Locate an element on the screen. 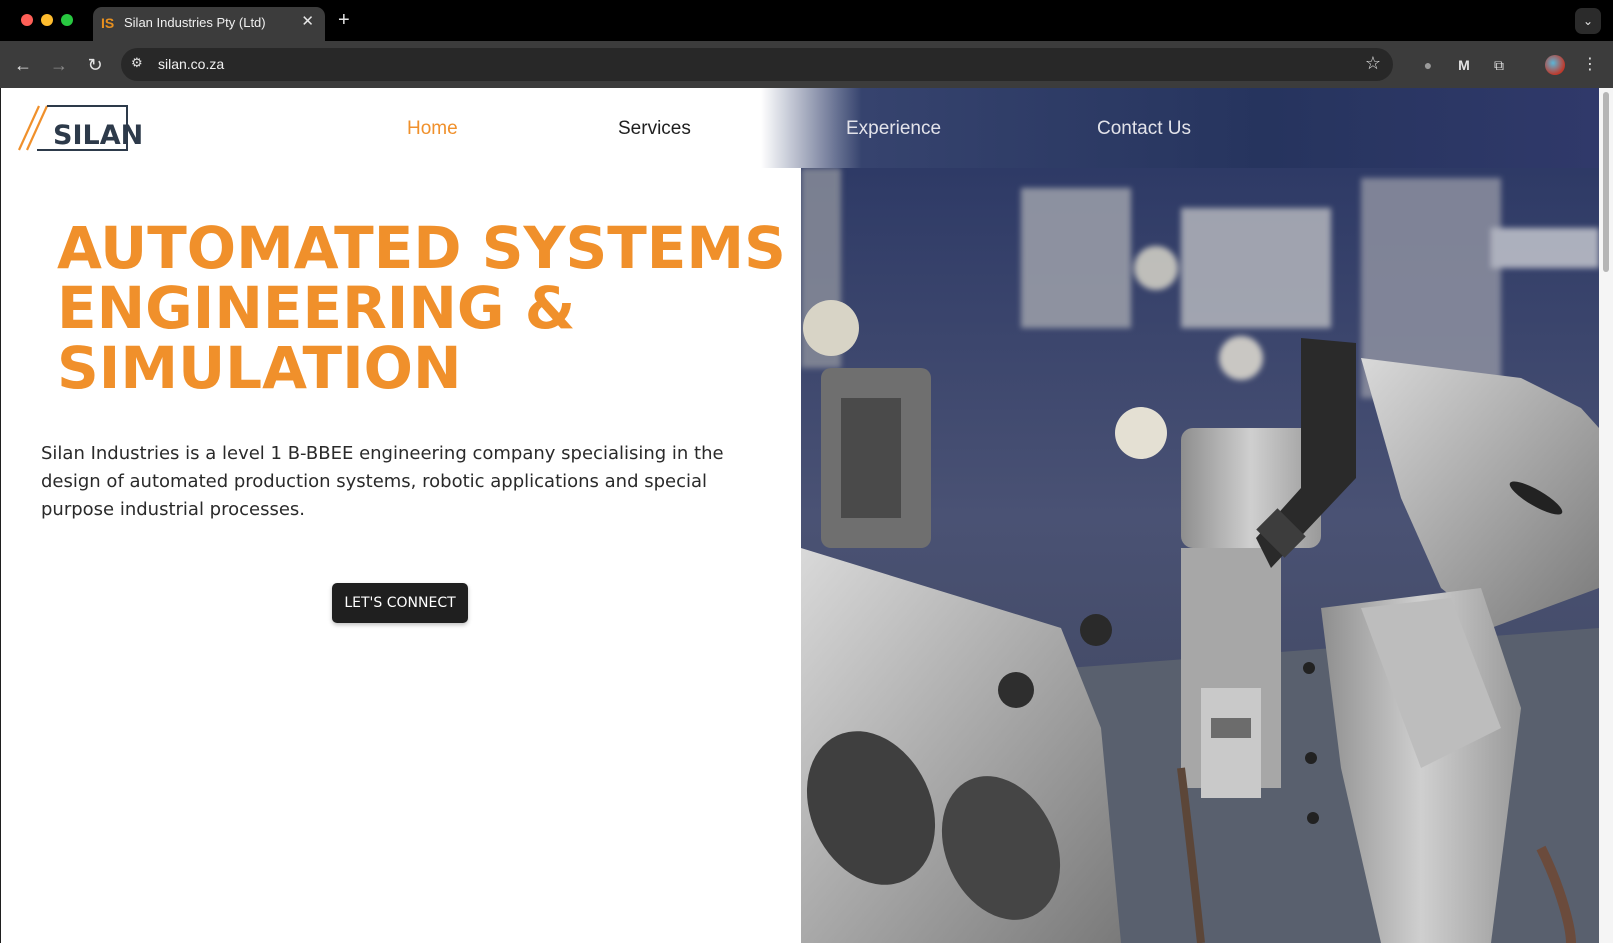 Image resolution: width=1613 pixels, height=943 pixels. logo-text: SILAN is located at coordinates (98, 135).